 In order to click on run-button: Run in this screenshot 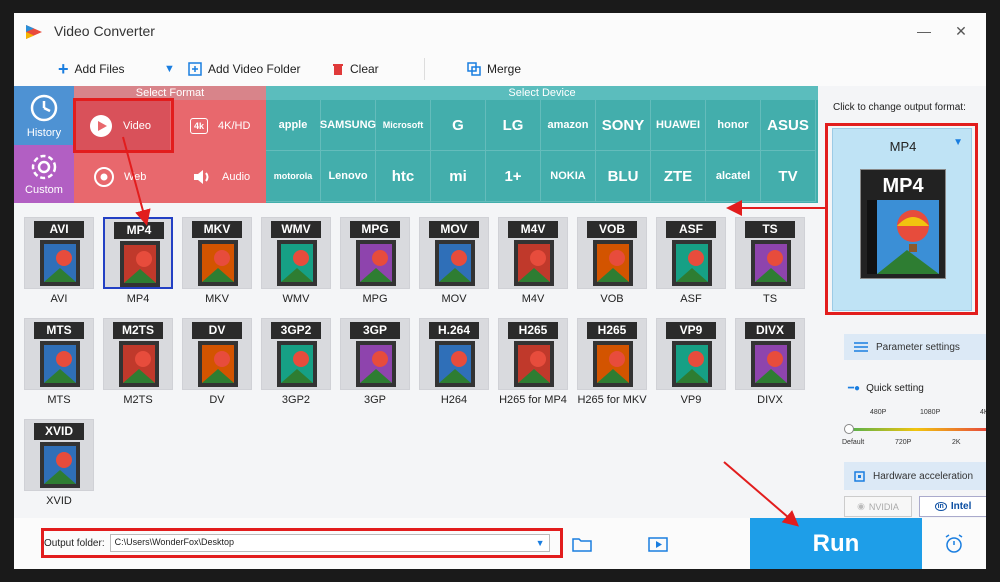, I will do `click(836, 543)`.